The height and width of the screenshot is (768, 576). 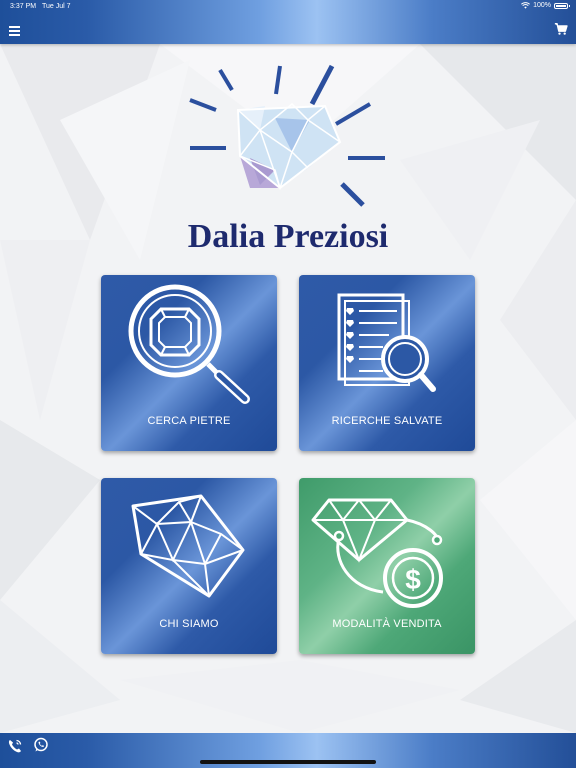 What do you see at coordinates (377, 553) in the screenshot?
I see `diamond-dollar-icon: $` at bounding box center [377, 553].